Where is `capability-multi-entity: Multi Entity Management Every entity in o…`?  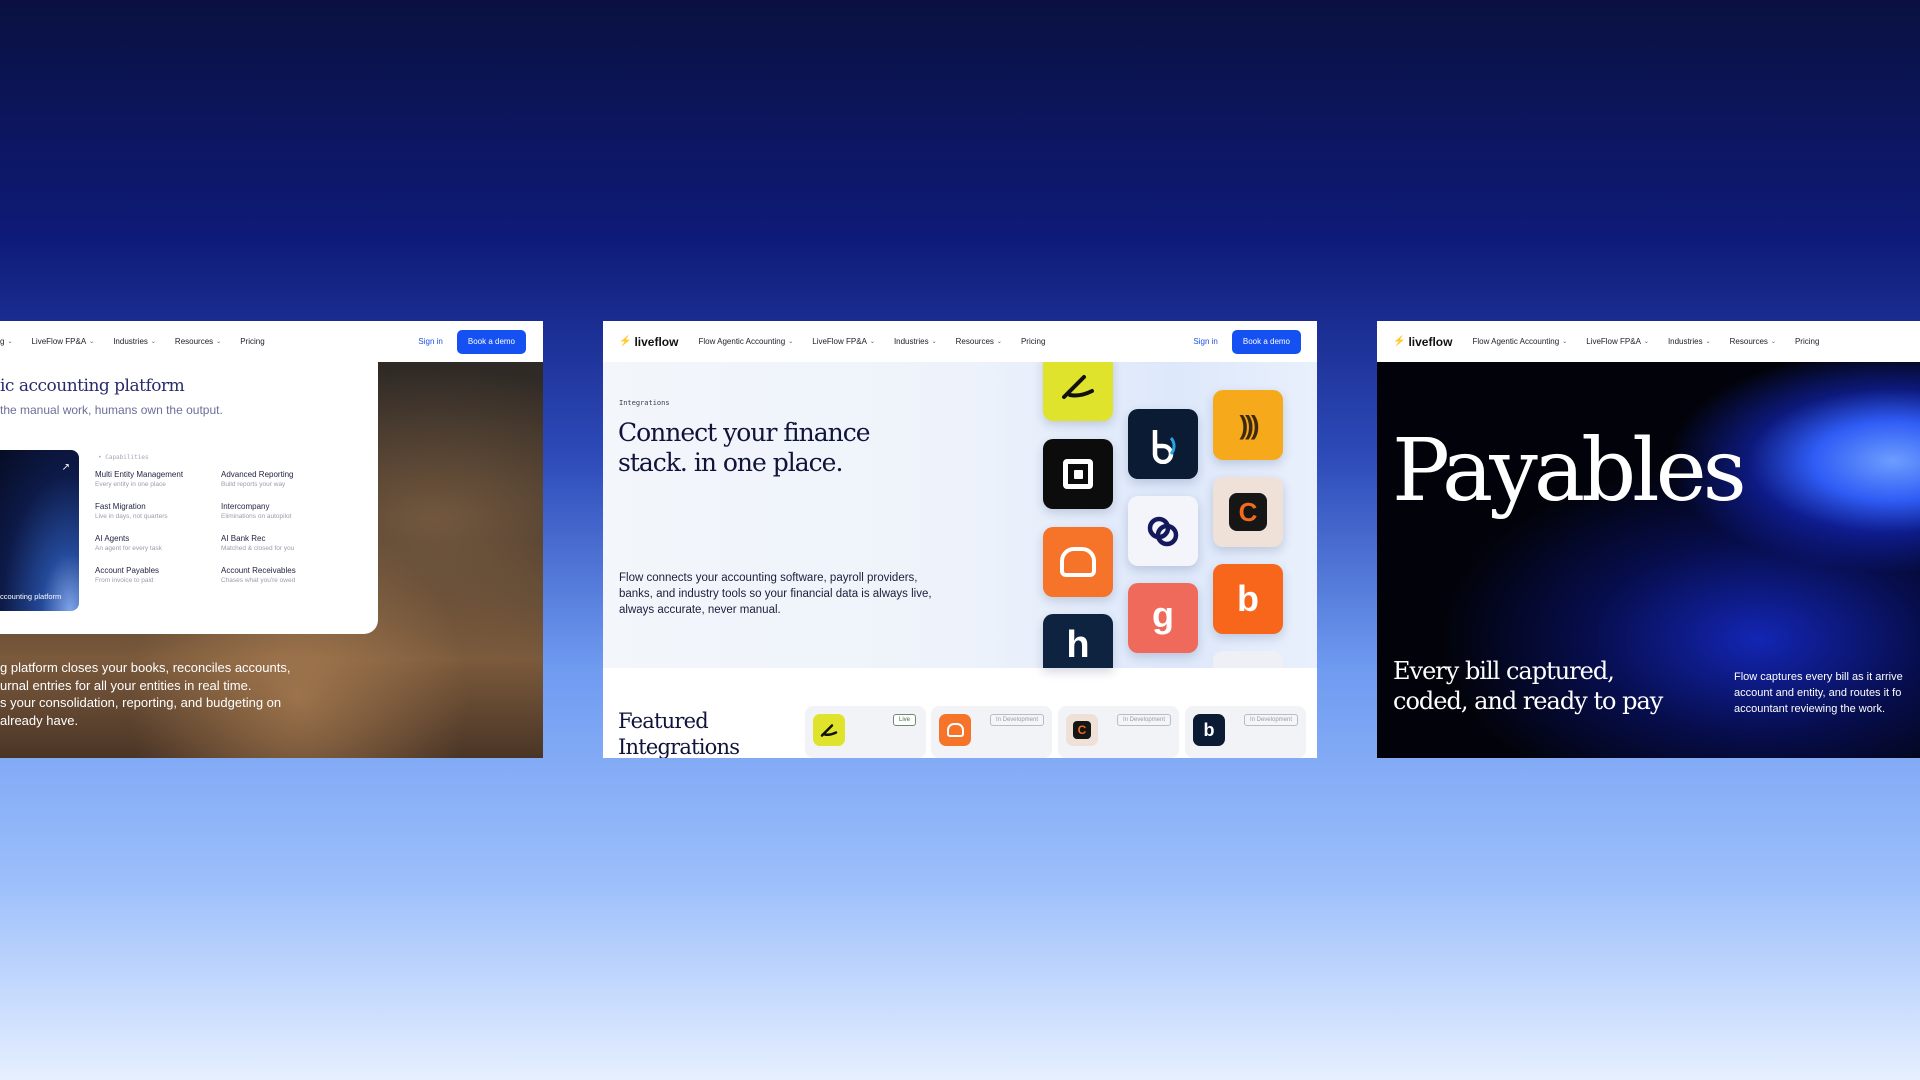 capability-multi-entity: Multi Entity Management Every entity in o… is located at coordinates (158, 479).